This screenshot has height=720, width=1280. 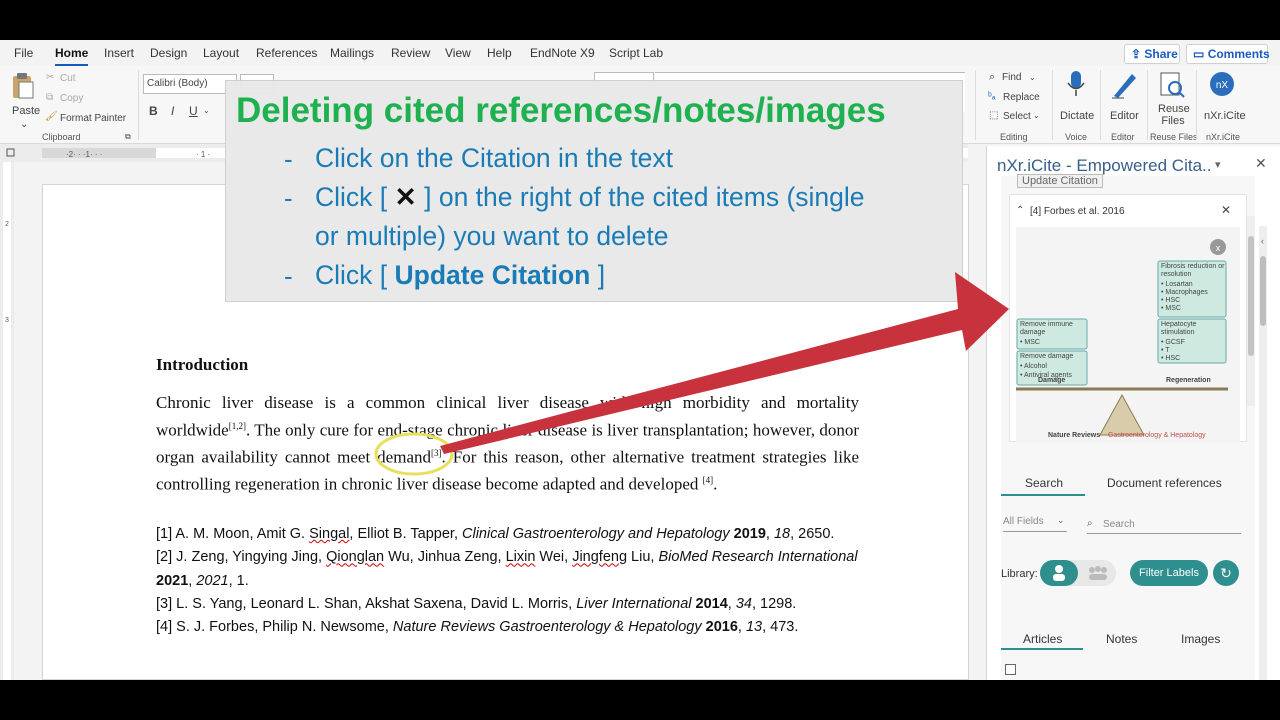 What do you see at coordinates (26, 111) in the screenshot?
I see `paste-label: Paste` at bounding box center [26, 111].